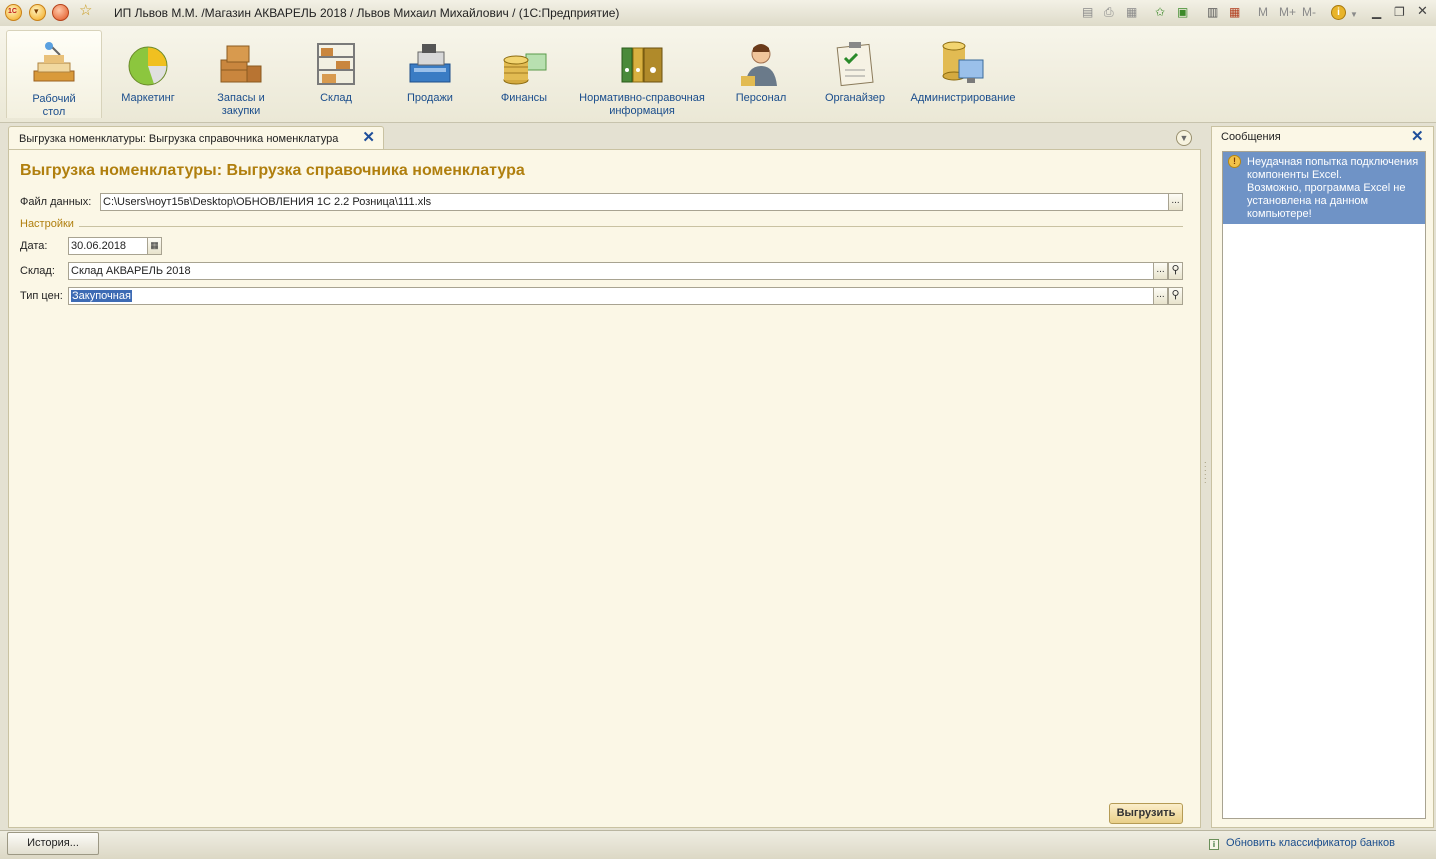 The width and height of the screenshot is (1436, 859). I want to click on section-finance-label: Финансы, so click(524, 98).